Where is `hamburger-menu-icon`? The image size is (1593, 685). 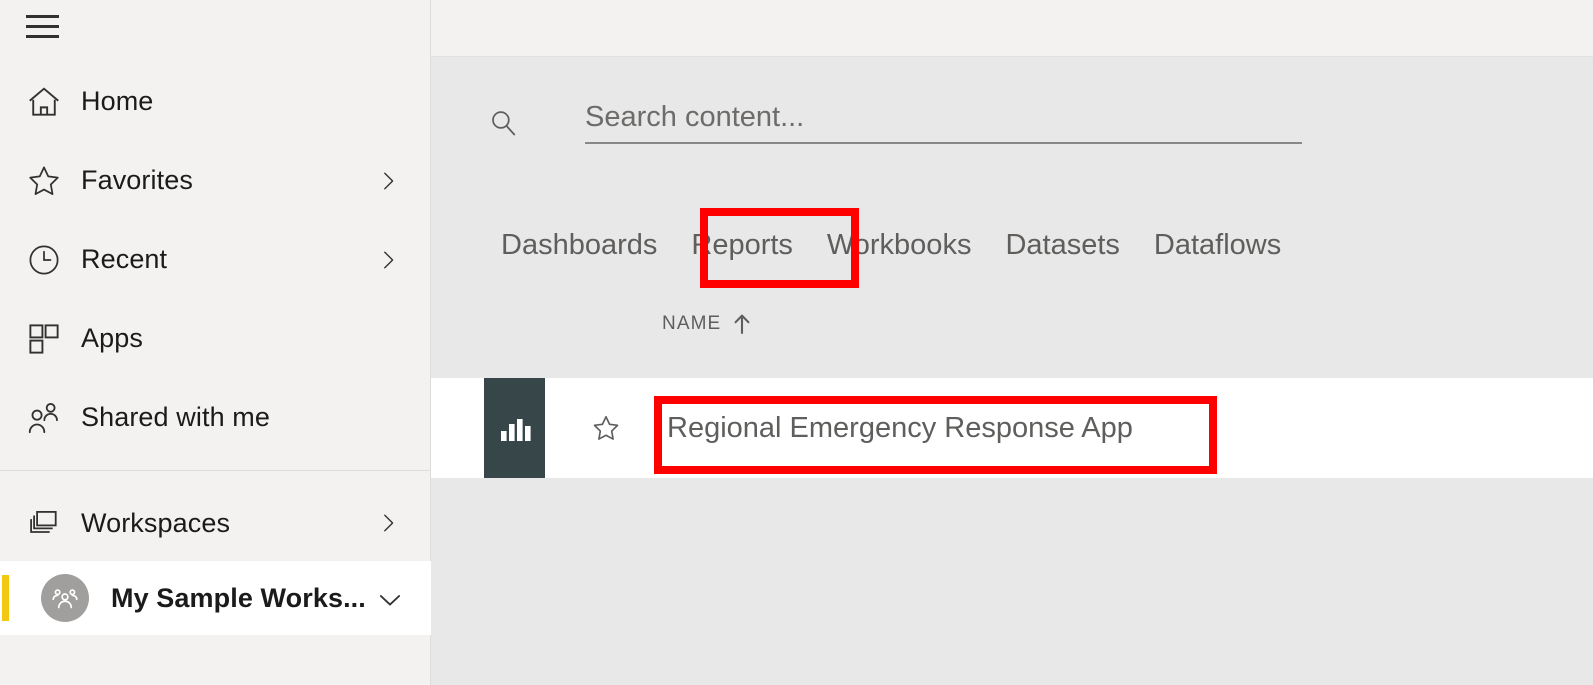 hamburger-menu-icon is located at coordinates (42, 26).